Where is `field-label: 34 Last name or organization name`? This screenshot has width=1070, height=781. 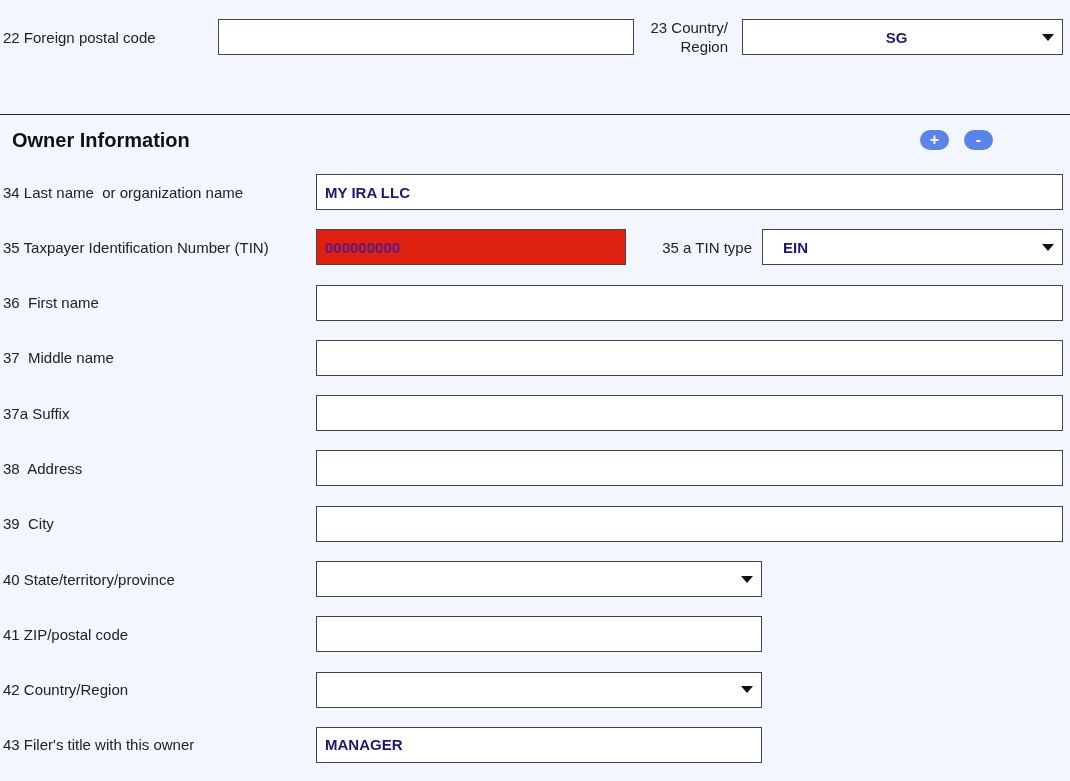
field-label: 34 Last name or organization name is located at coordinates (123, 192).